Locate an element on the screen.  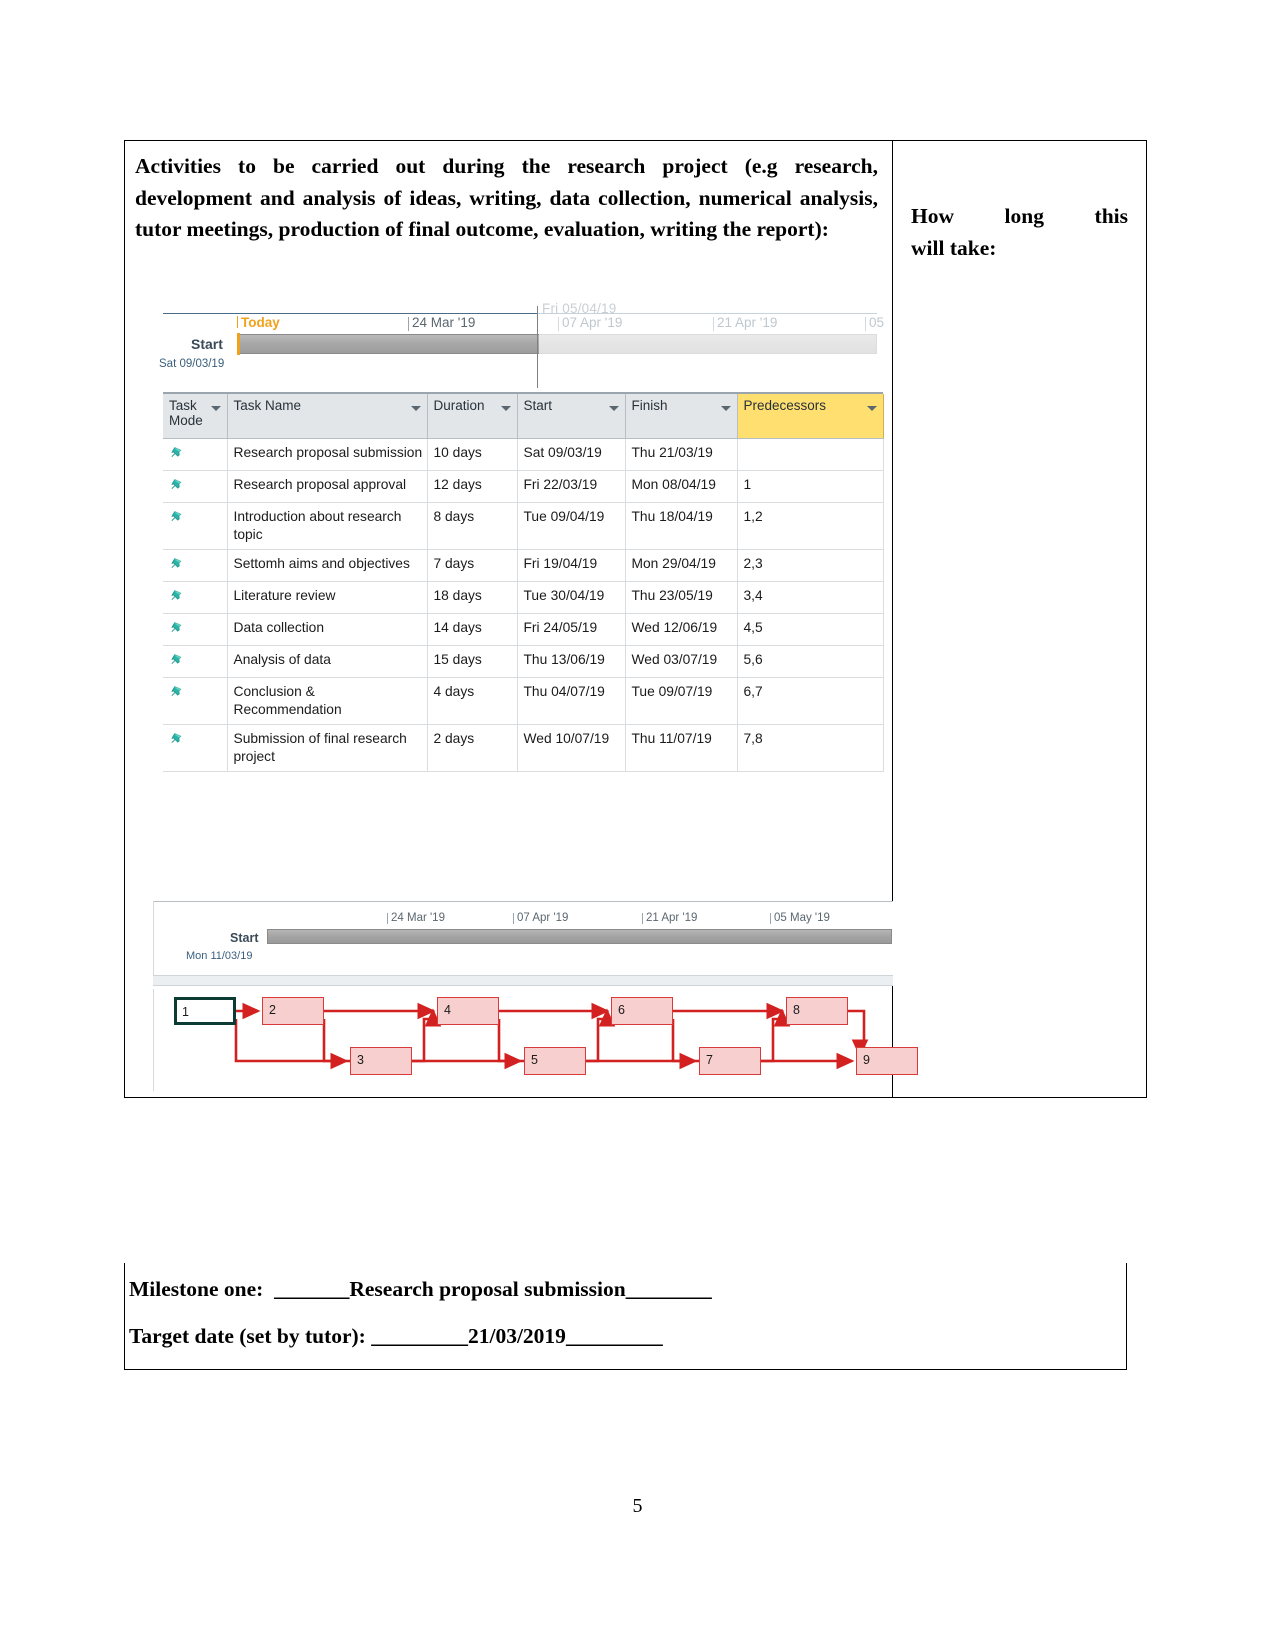
network-node-7: 7 is located at coordinates (730, 1060).